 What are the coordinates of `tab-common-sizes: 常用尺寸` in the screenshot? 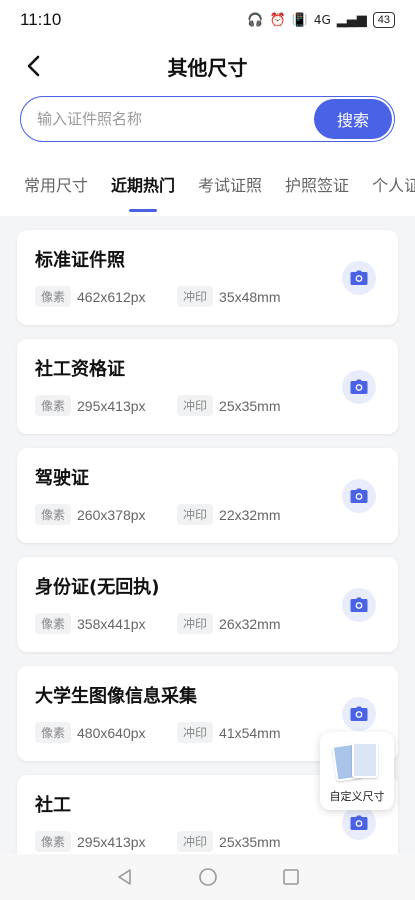 It's located at (56, 184).